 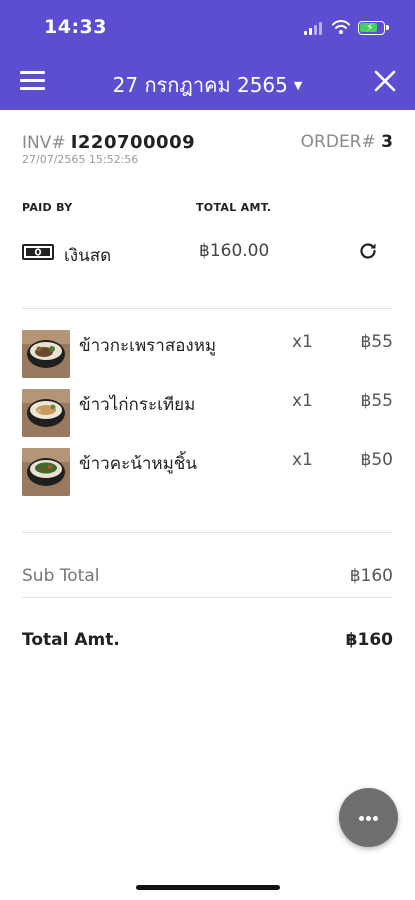 What do you see at coordinates (314, 28) in the screenshot?
I see `signal-icon` at bounding box center [314, 28].